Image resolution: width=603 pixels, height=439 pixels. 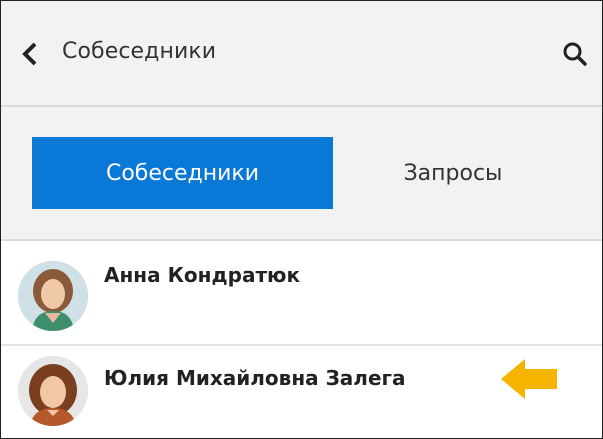 What do you see at coordinates (139, 51) in the screenshot?
I see `page-title: Собеседники` at bounding box center [139, 51].